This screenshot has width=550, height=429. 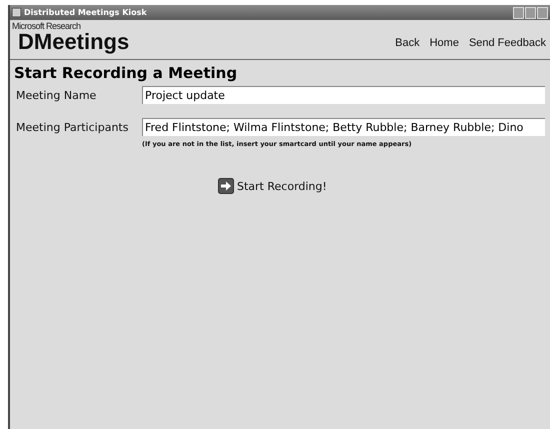 I want to click on maximize-button, so click(x=530, y=12).